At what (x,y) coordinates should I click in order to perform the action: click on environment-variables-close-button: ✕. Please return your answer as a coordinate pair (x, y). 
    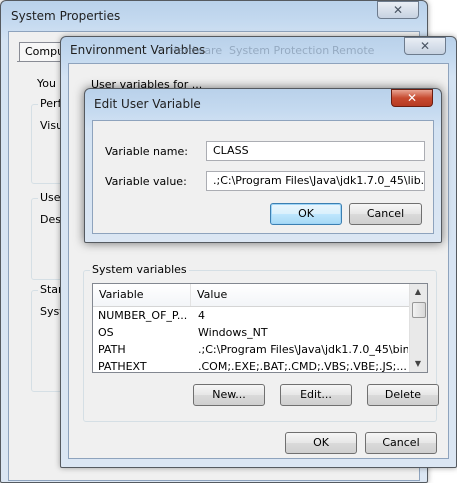
    Looking at the image, I should click on (425, 46).